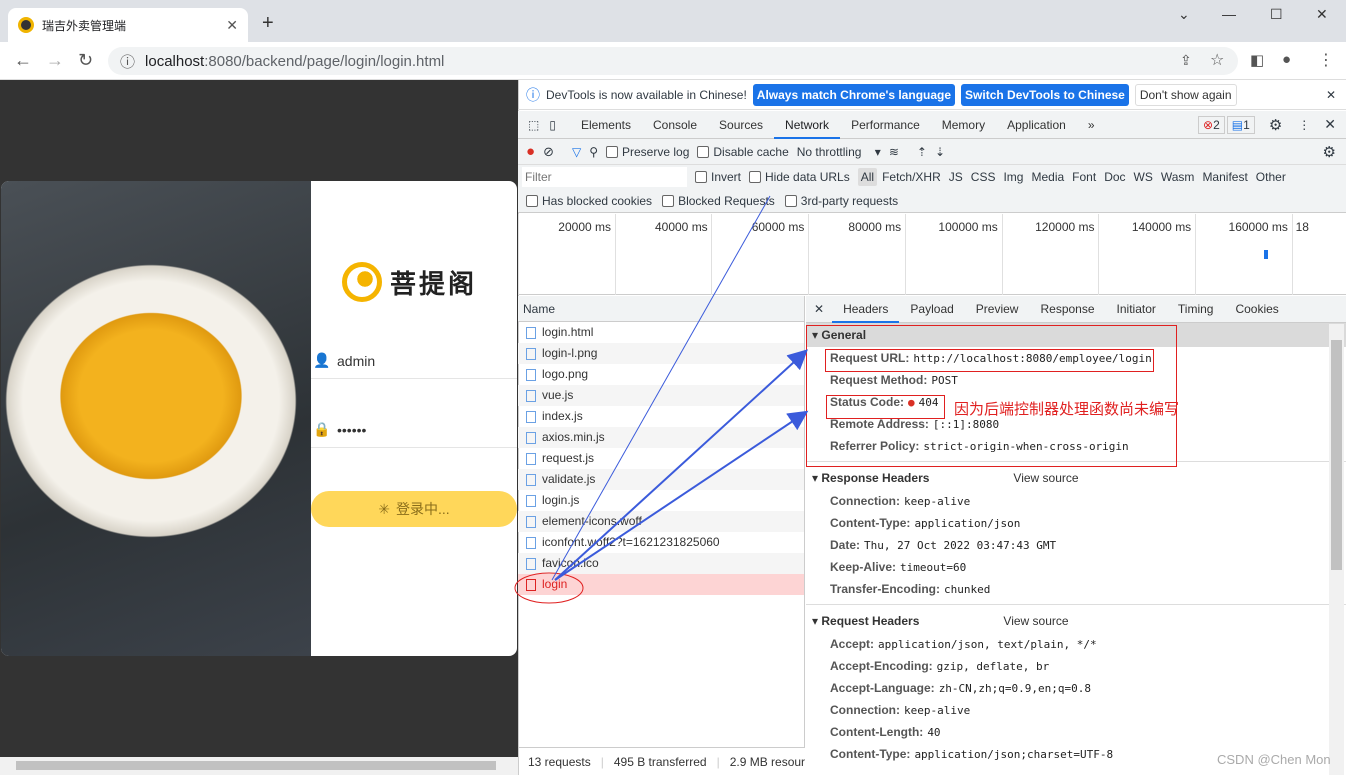  Describe the element at coordinates (1274, 759) in the screenshot. I see `watermark: CSDN @Chen Mon` at that location.